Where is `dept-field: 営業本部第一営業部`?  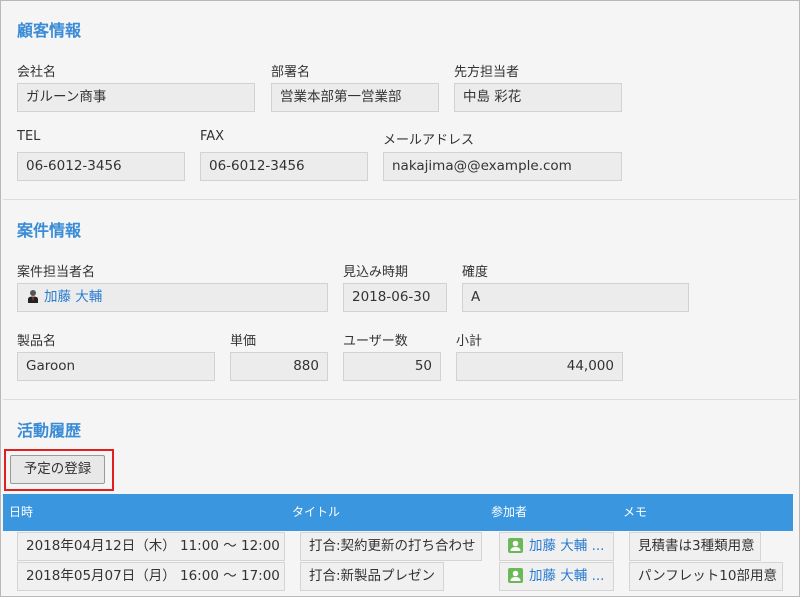
dept-field: 営業本部第一営業部 is located at coordinates (355, 97).